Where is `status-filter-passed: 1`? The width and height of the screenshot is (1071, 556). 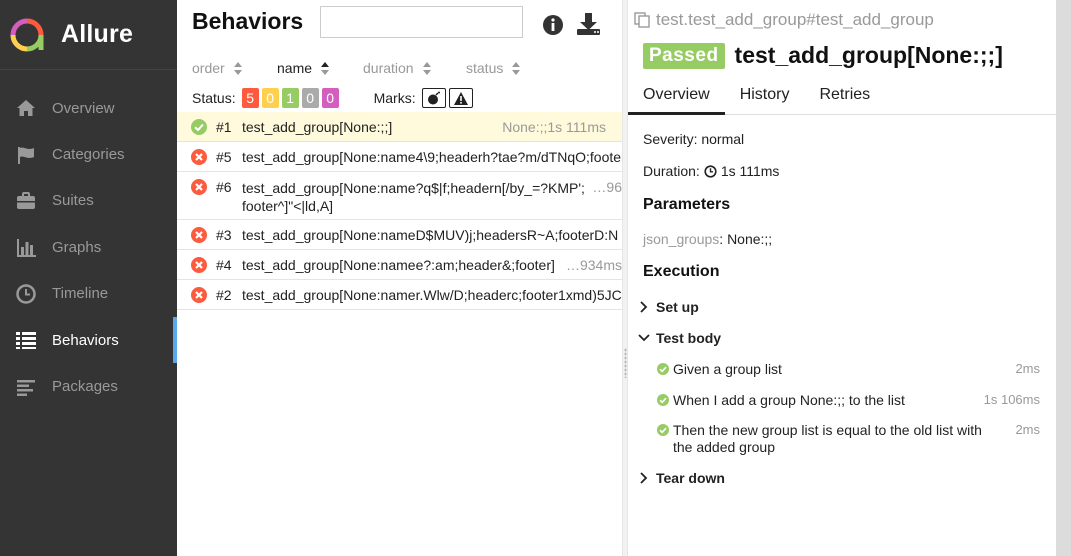 status-filter-passed: 1 is located at coordinates (290, 98).